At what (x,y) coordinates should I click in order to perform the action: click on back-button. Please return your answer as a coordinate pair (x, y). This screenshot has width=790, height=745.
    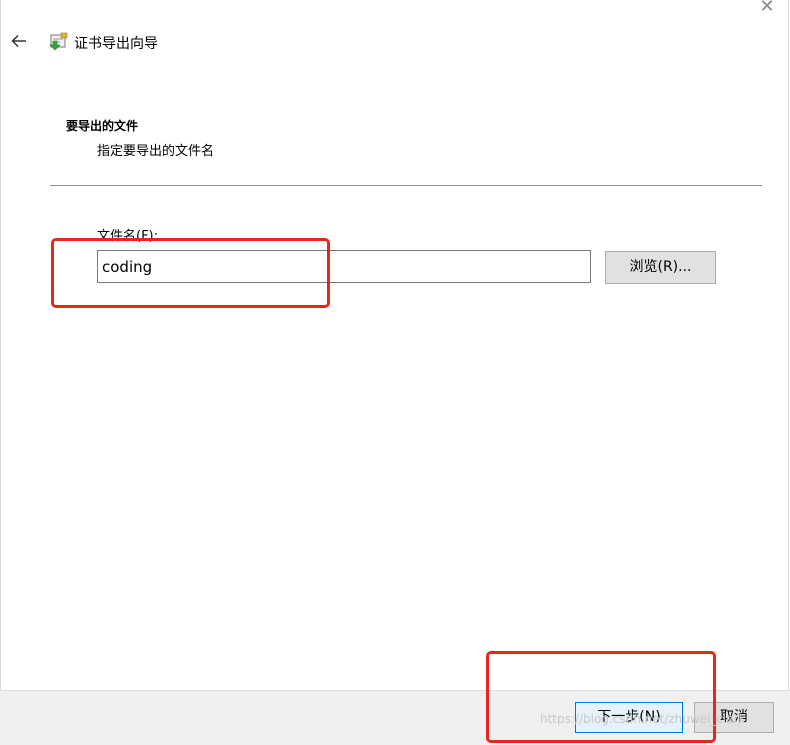
    Looking at the image, I should click on (20, 41).